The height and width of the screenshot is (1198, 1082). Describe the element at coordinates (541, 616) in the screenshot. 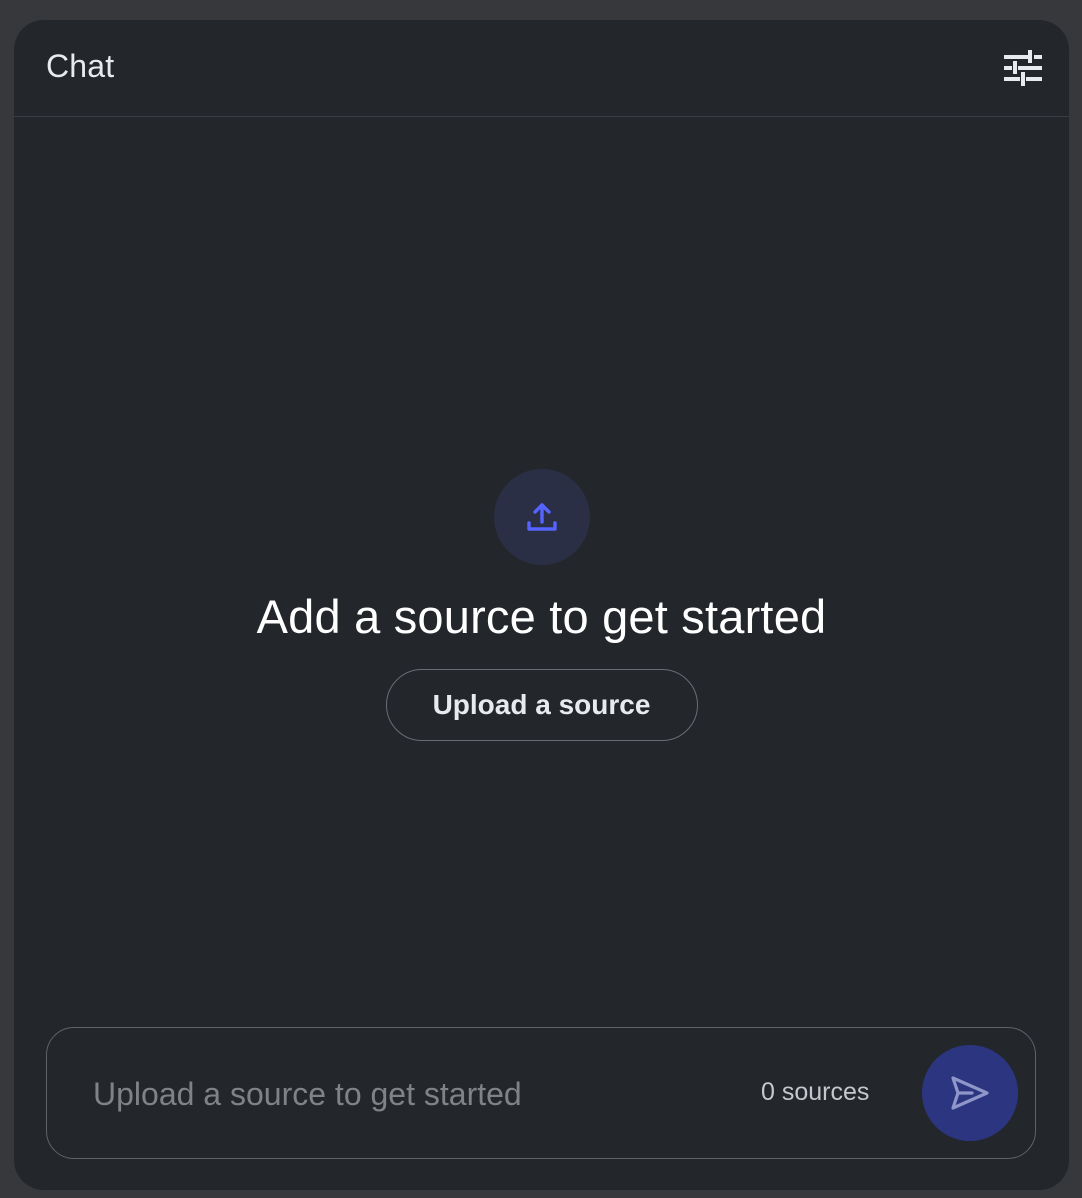

I see `empty-state-heading: Add a source to get started` at that location.